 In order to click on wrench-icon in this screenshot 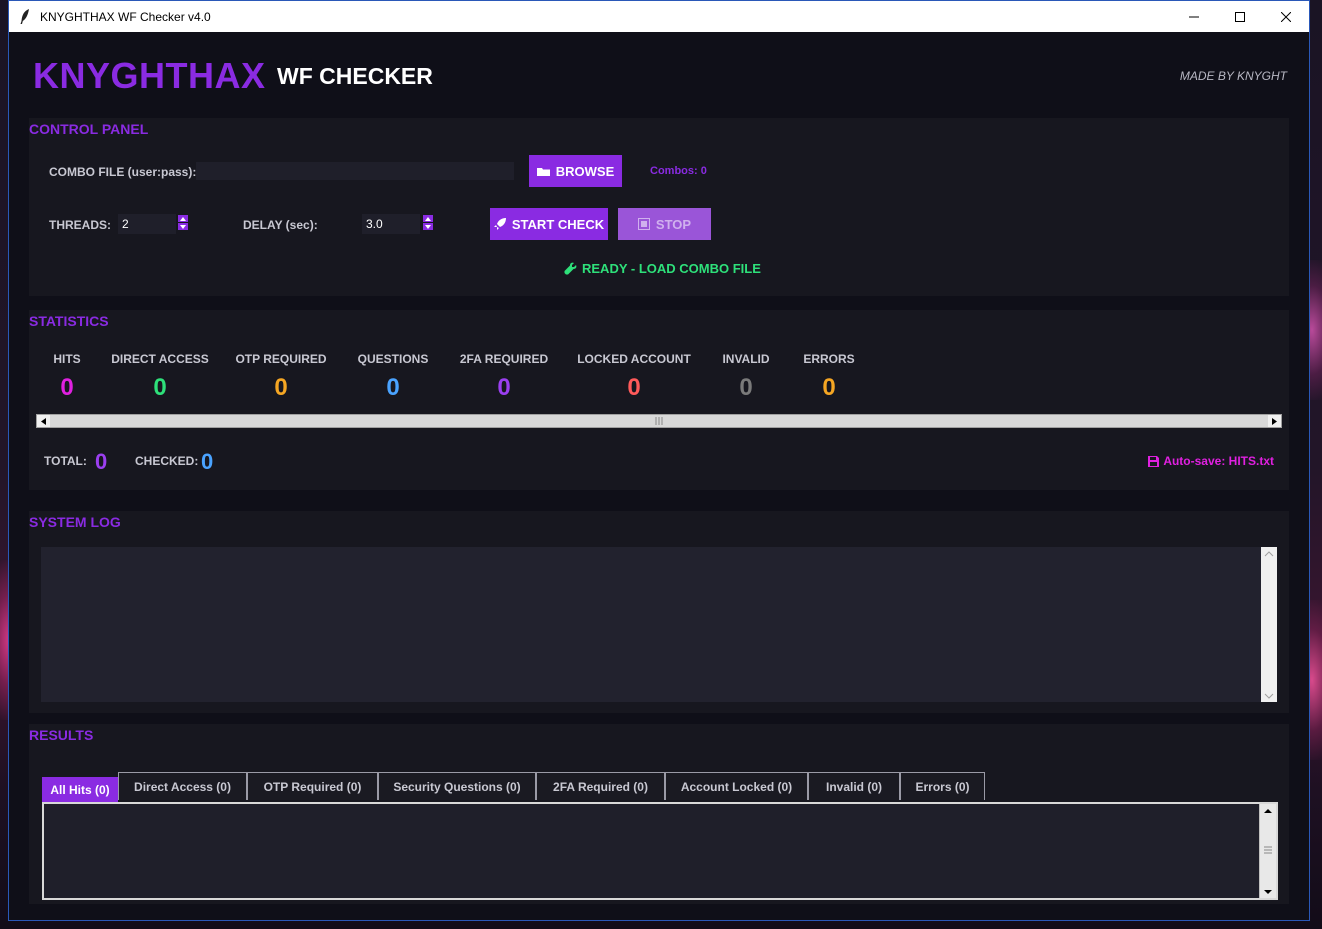, I will do `click(570, 268)`.